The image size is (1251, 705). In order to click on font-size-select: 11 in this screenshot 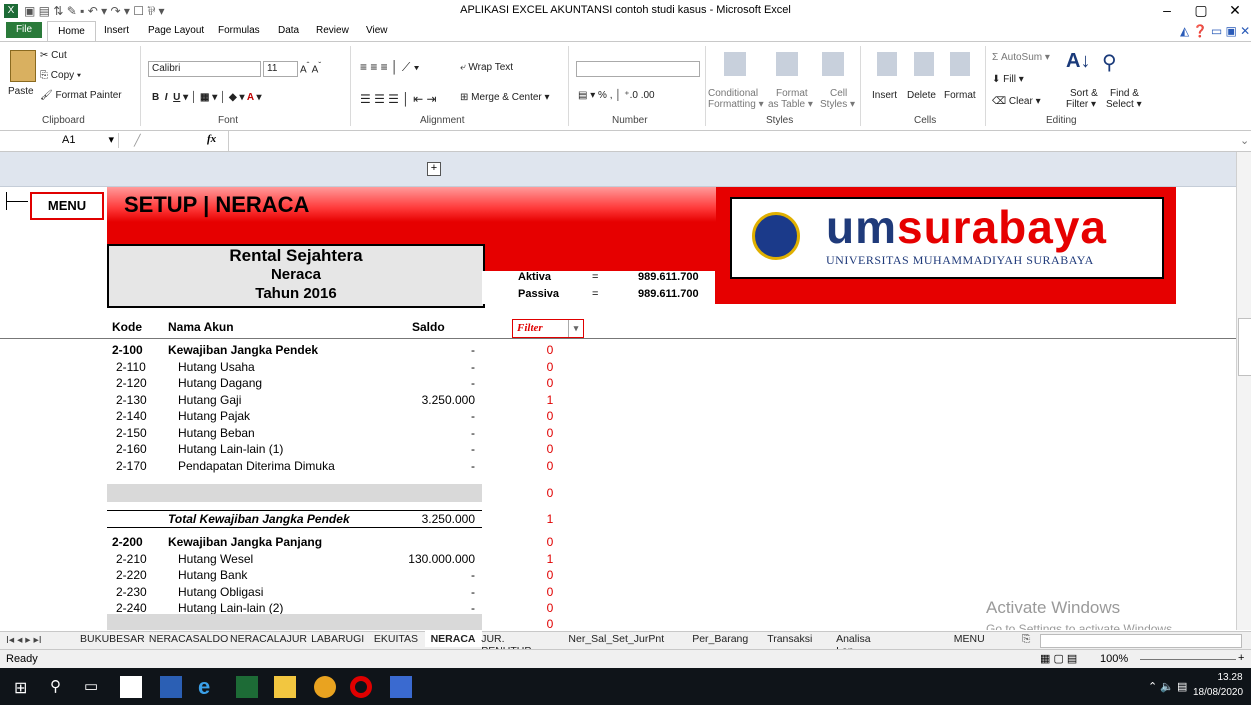, I will do `click(280, 69)`.